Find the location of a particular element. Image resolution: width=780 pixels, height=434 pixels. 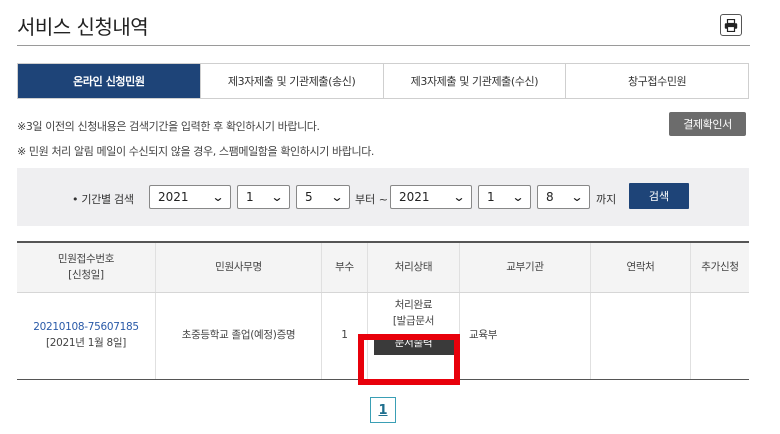

title-divider is located at coordinates (383, 45).